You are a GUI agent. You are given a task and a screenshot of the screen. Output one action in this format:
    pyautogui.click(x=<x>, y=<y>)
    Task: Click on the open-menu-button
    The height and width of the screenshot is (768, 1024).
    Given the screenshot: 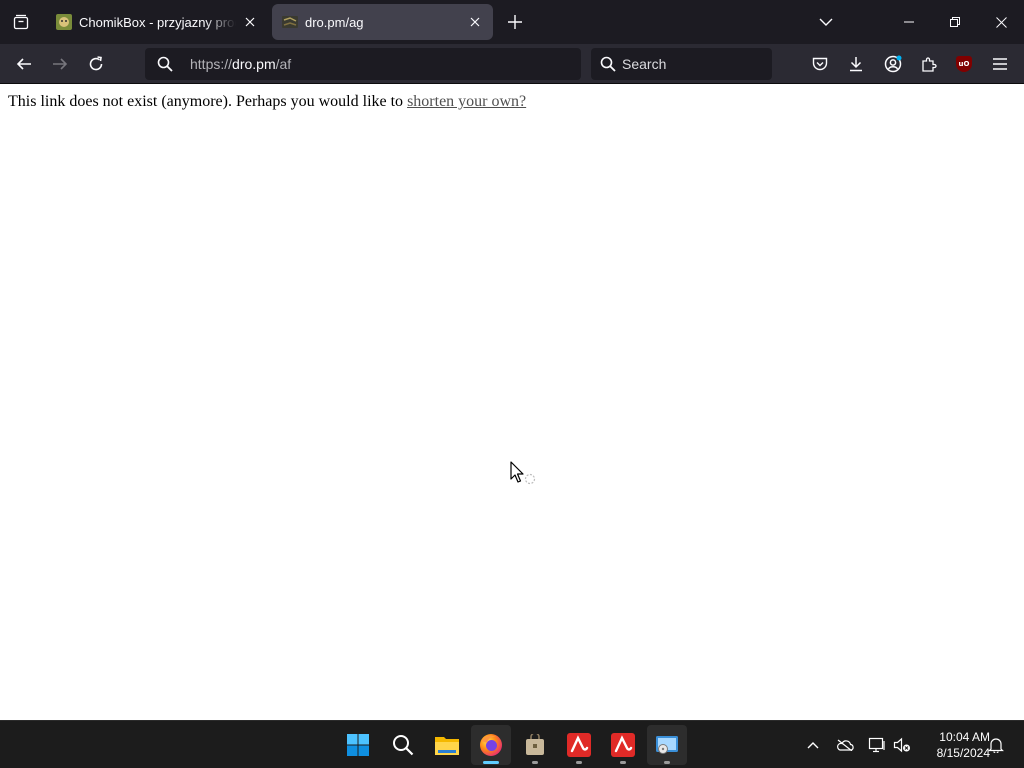 What is the action you would take?
    pyautogui.click(x=1000, y=64)
    